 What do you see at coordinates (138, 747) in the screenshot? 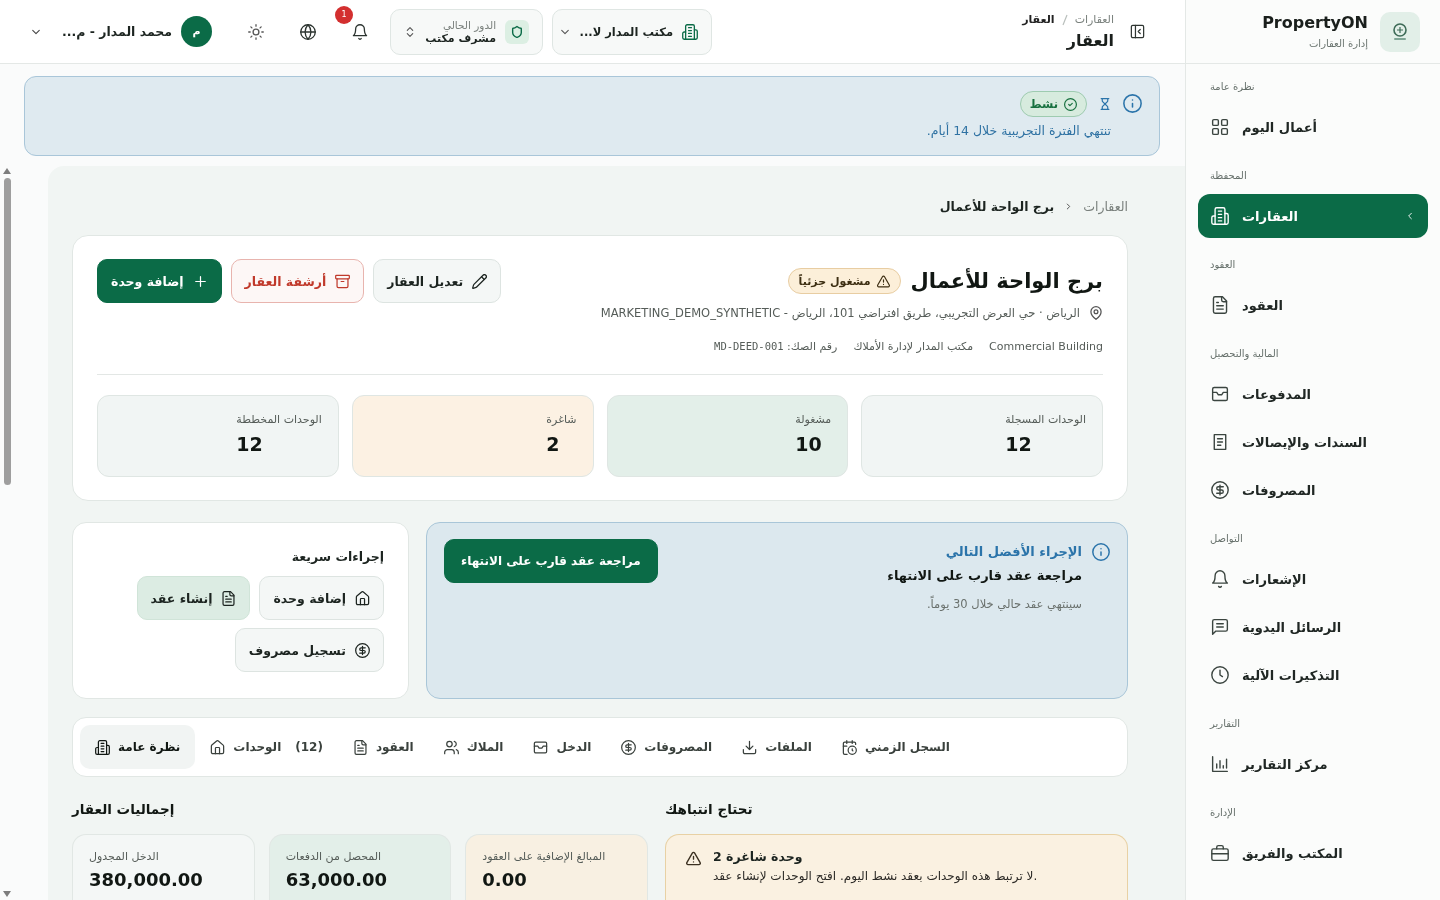
I see `tab: نظرة عامة` at bounding box center [138, 747].